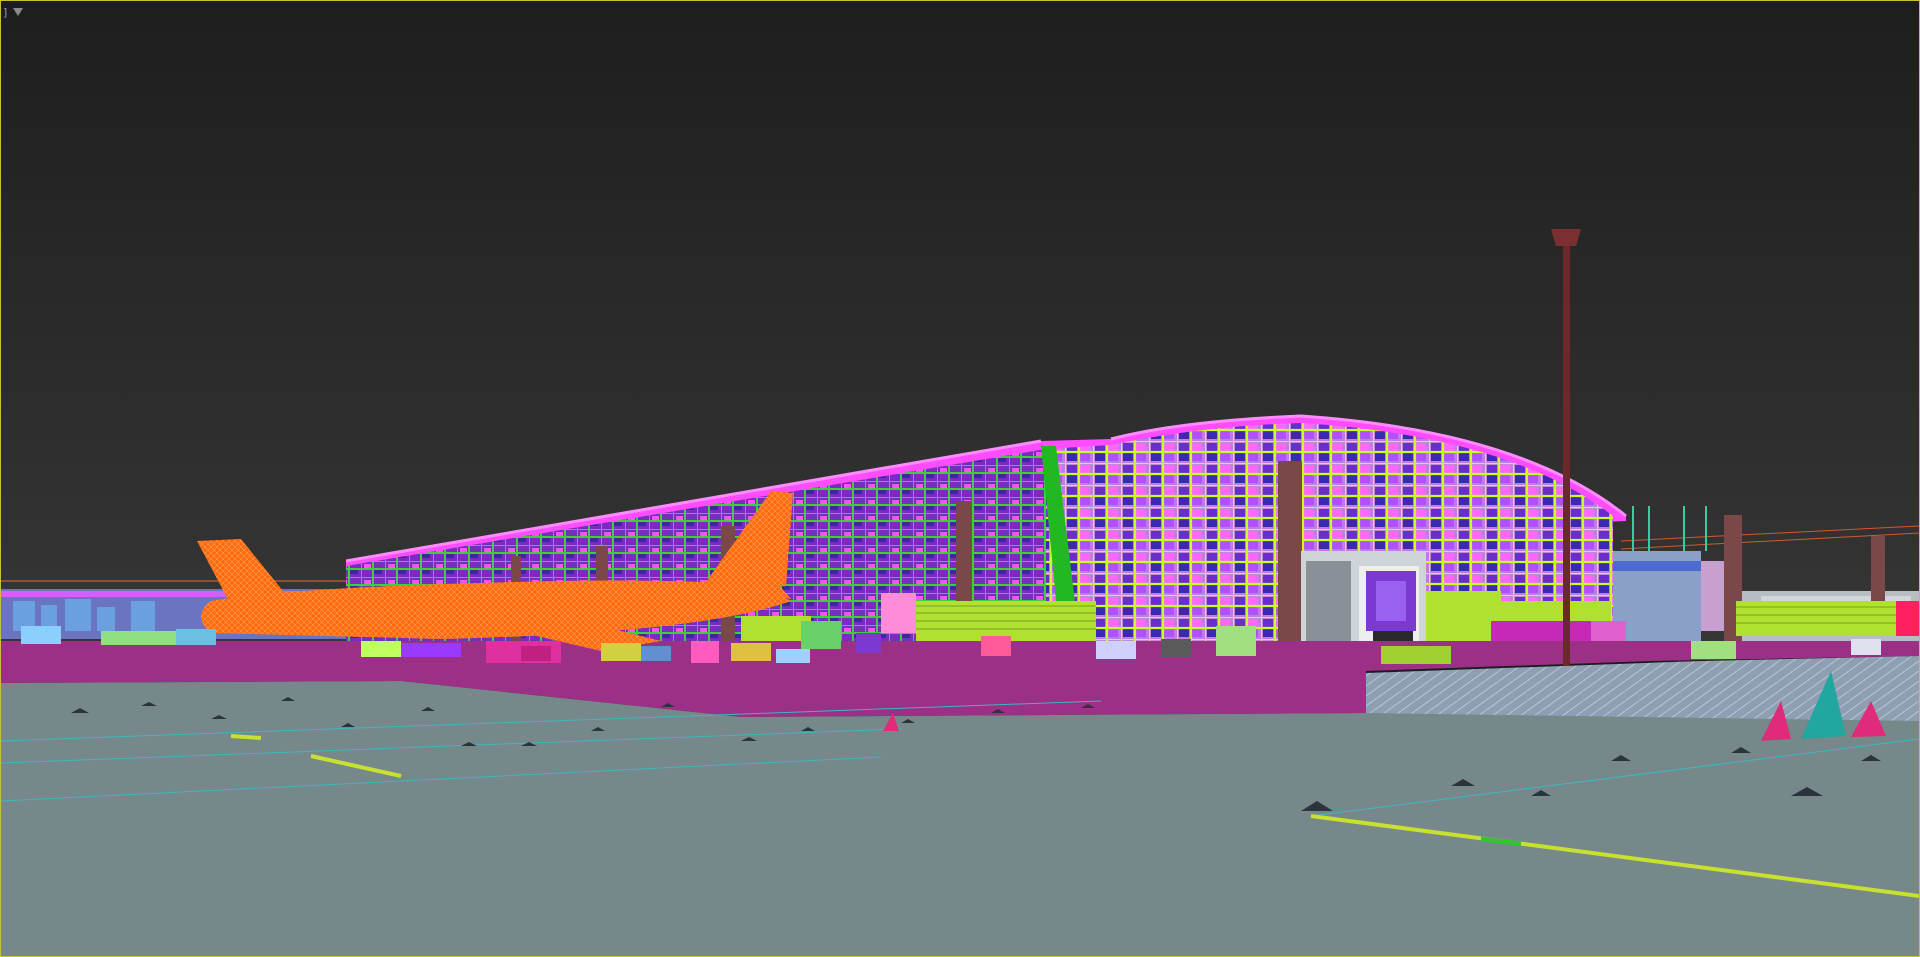 This screenshot has height=957, width=1920. I want to click on viewport-menu-label: ], so click(5, 12).